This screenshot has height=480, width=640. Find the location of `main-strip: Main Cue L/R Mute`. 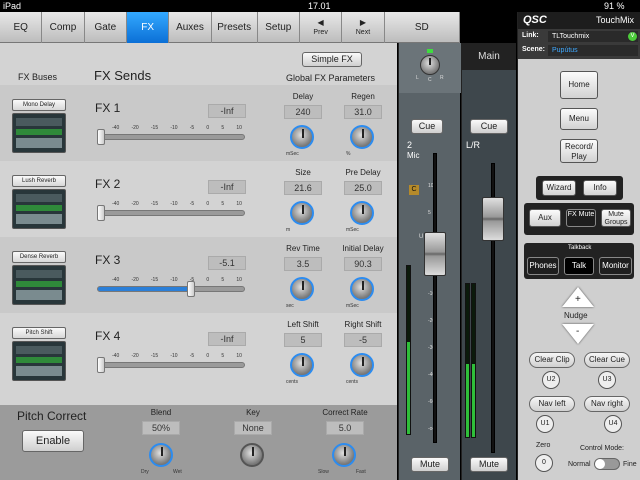

main-strip: Main Cue L/R Mute is located at coordinates (488, 261).